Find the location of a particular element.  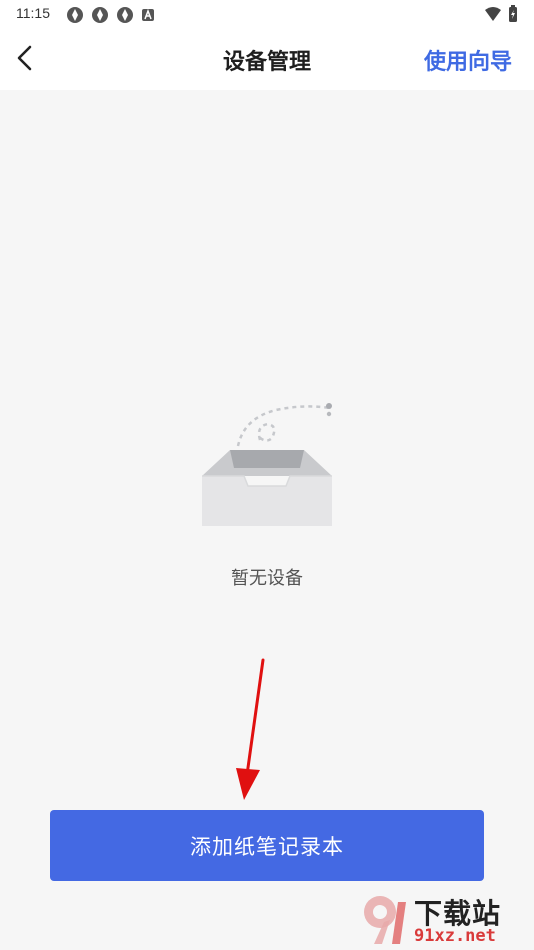

add-notebook-button: 添加纸笔记录本 is located at coordinates (267, 845).